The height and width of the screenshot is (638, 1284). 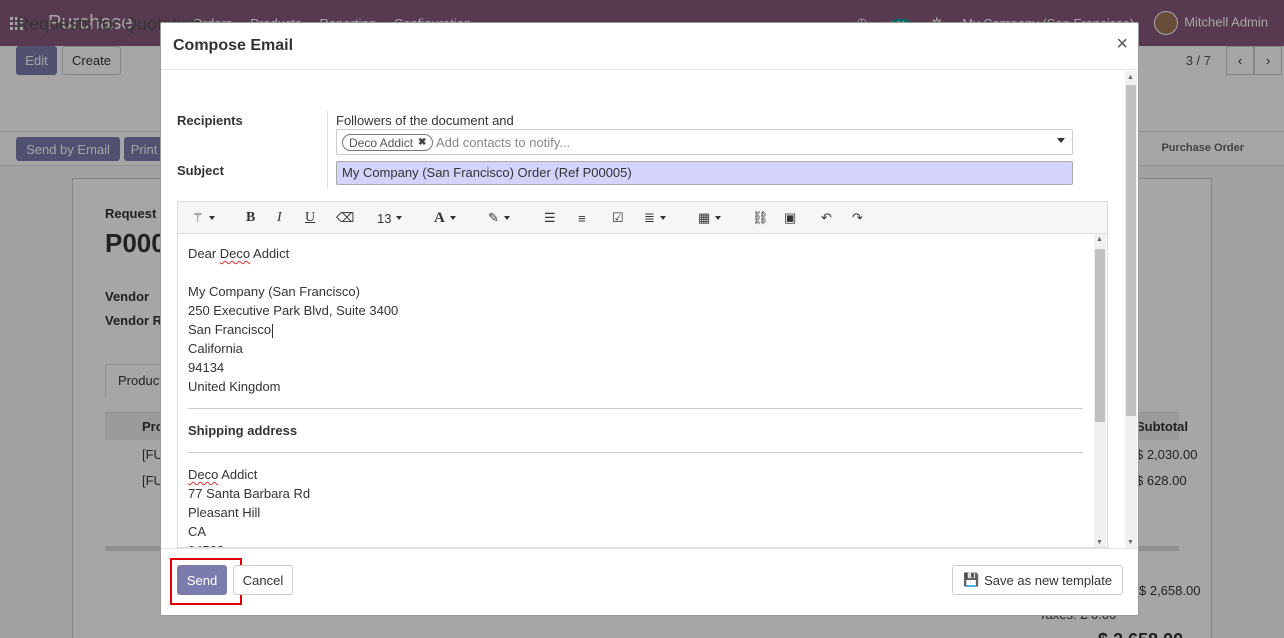 I want to click on undo-icon: ↶, so click(x=826, y=218).